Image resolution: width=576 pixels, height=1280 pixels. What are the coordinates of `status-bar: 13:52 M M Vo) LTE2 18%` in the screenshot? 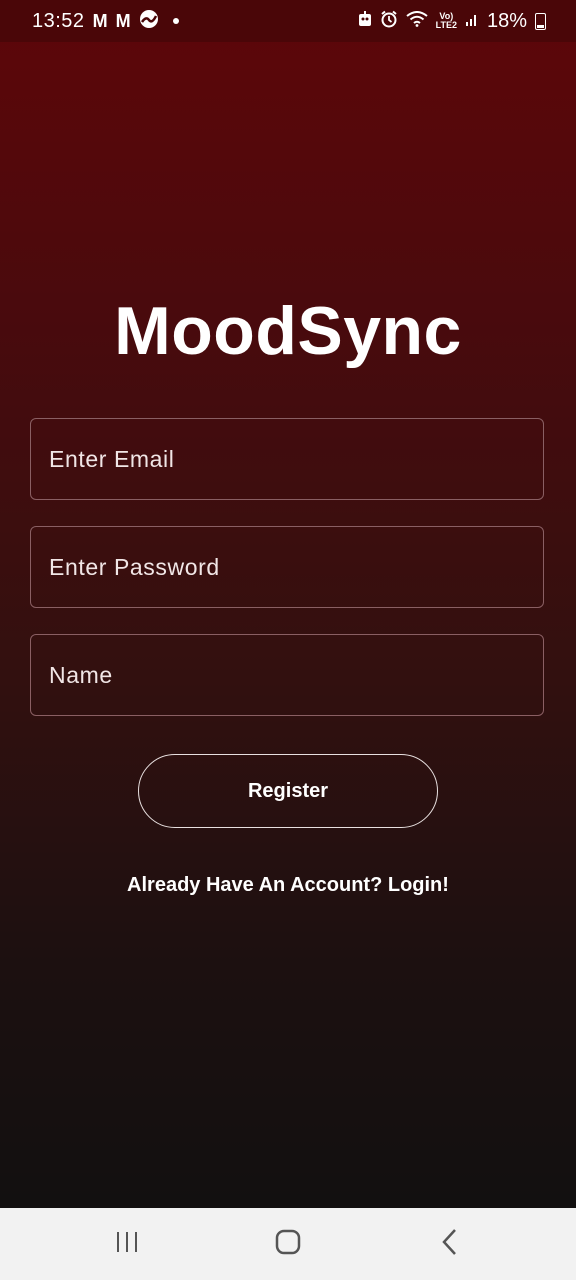 It's located at (288, 21).